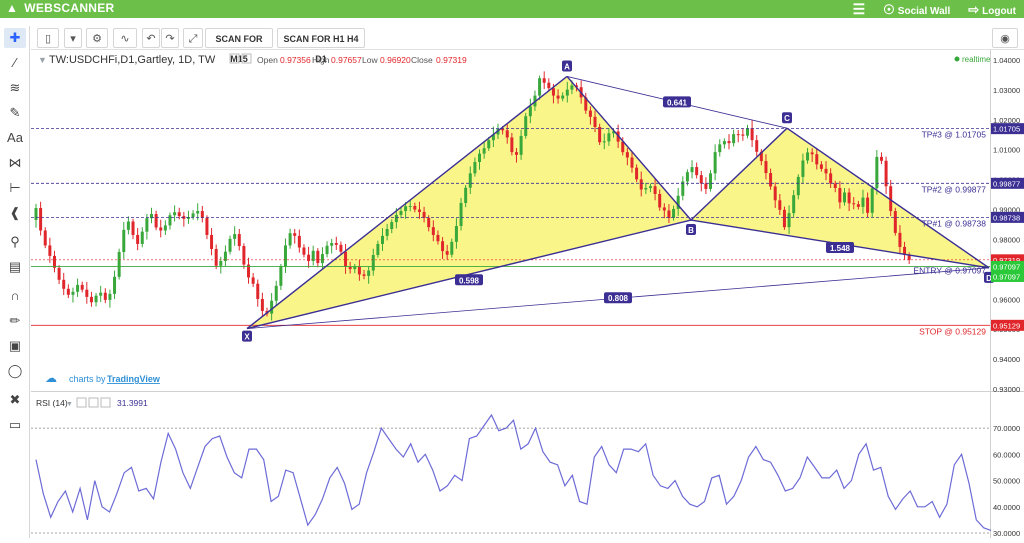  Describe the element at coordinates (125, 38) in the screenshot. I see `indicators-icon: ∿` at that location.